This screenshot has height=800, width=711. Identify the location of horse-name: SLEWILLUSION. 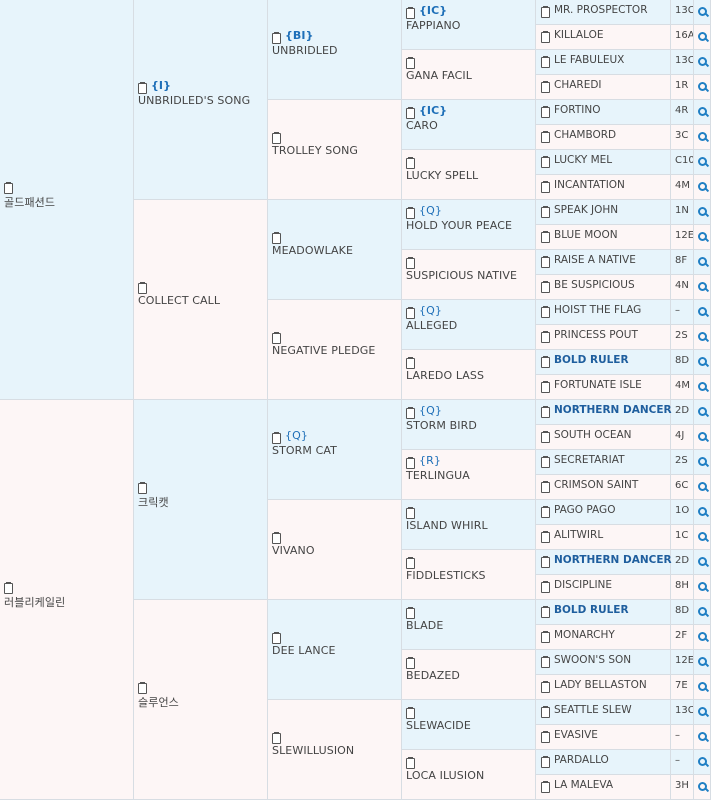
(313, 750).